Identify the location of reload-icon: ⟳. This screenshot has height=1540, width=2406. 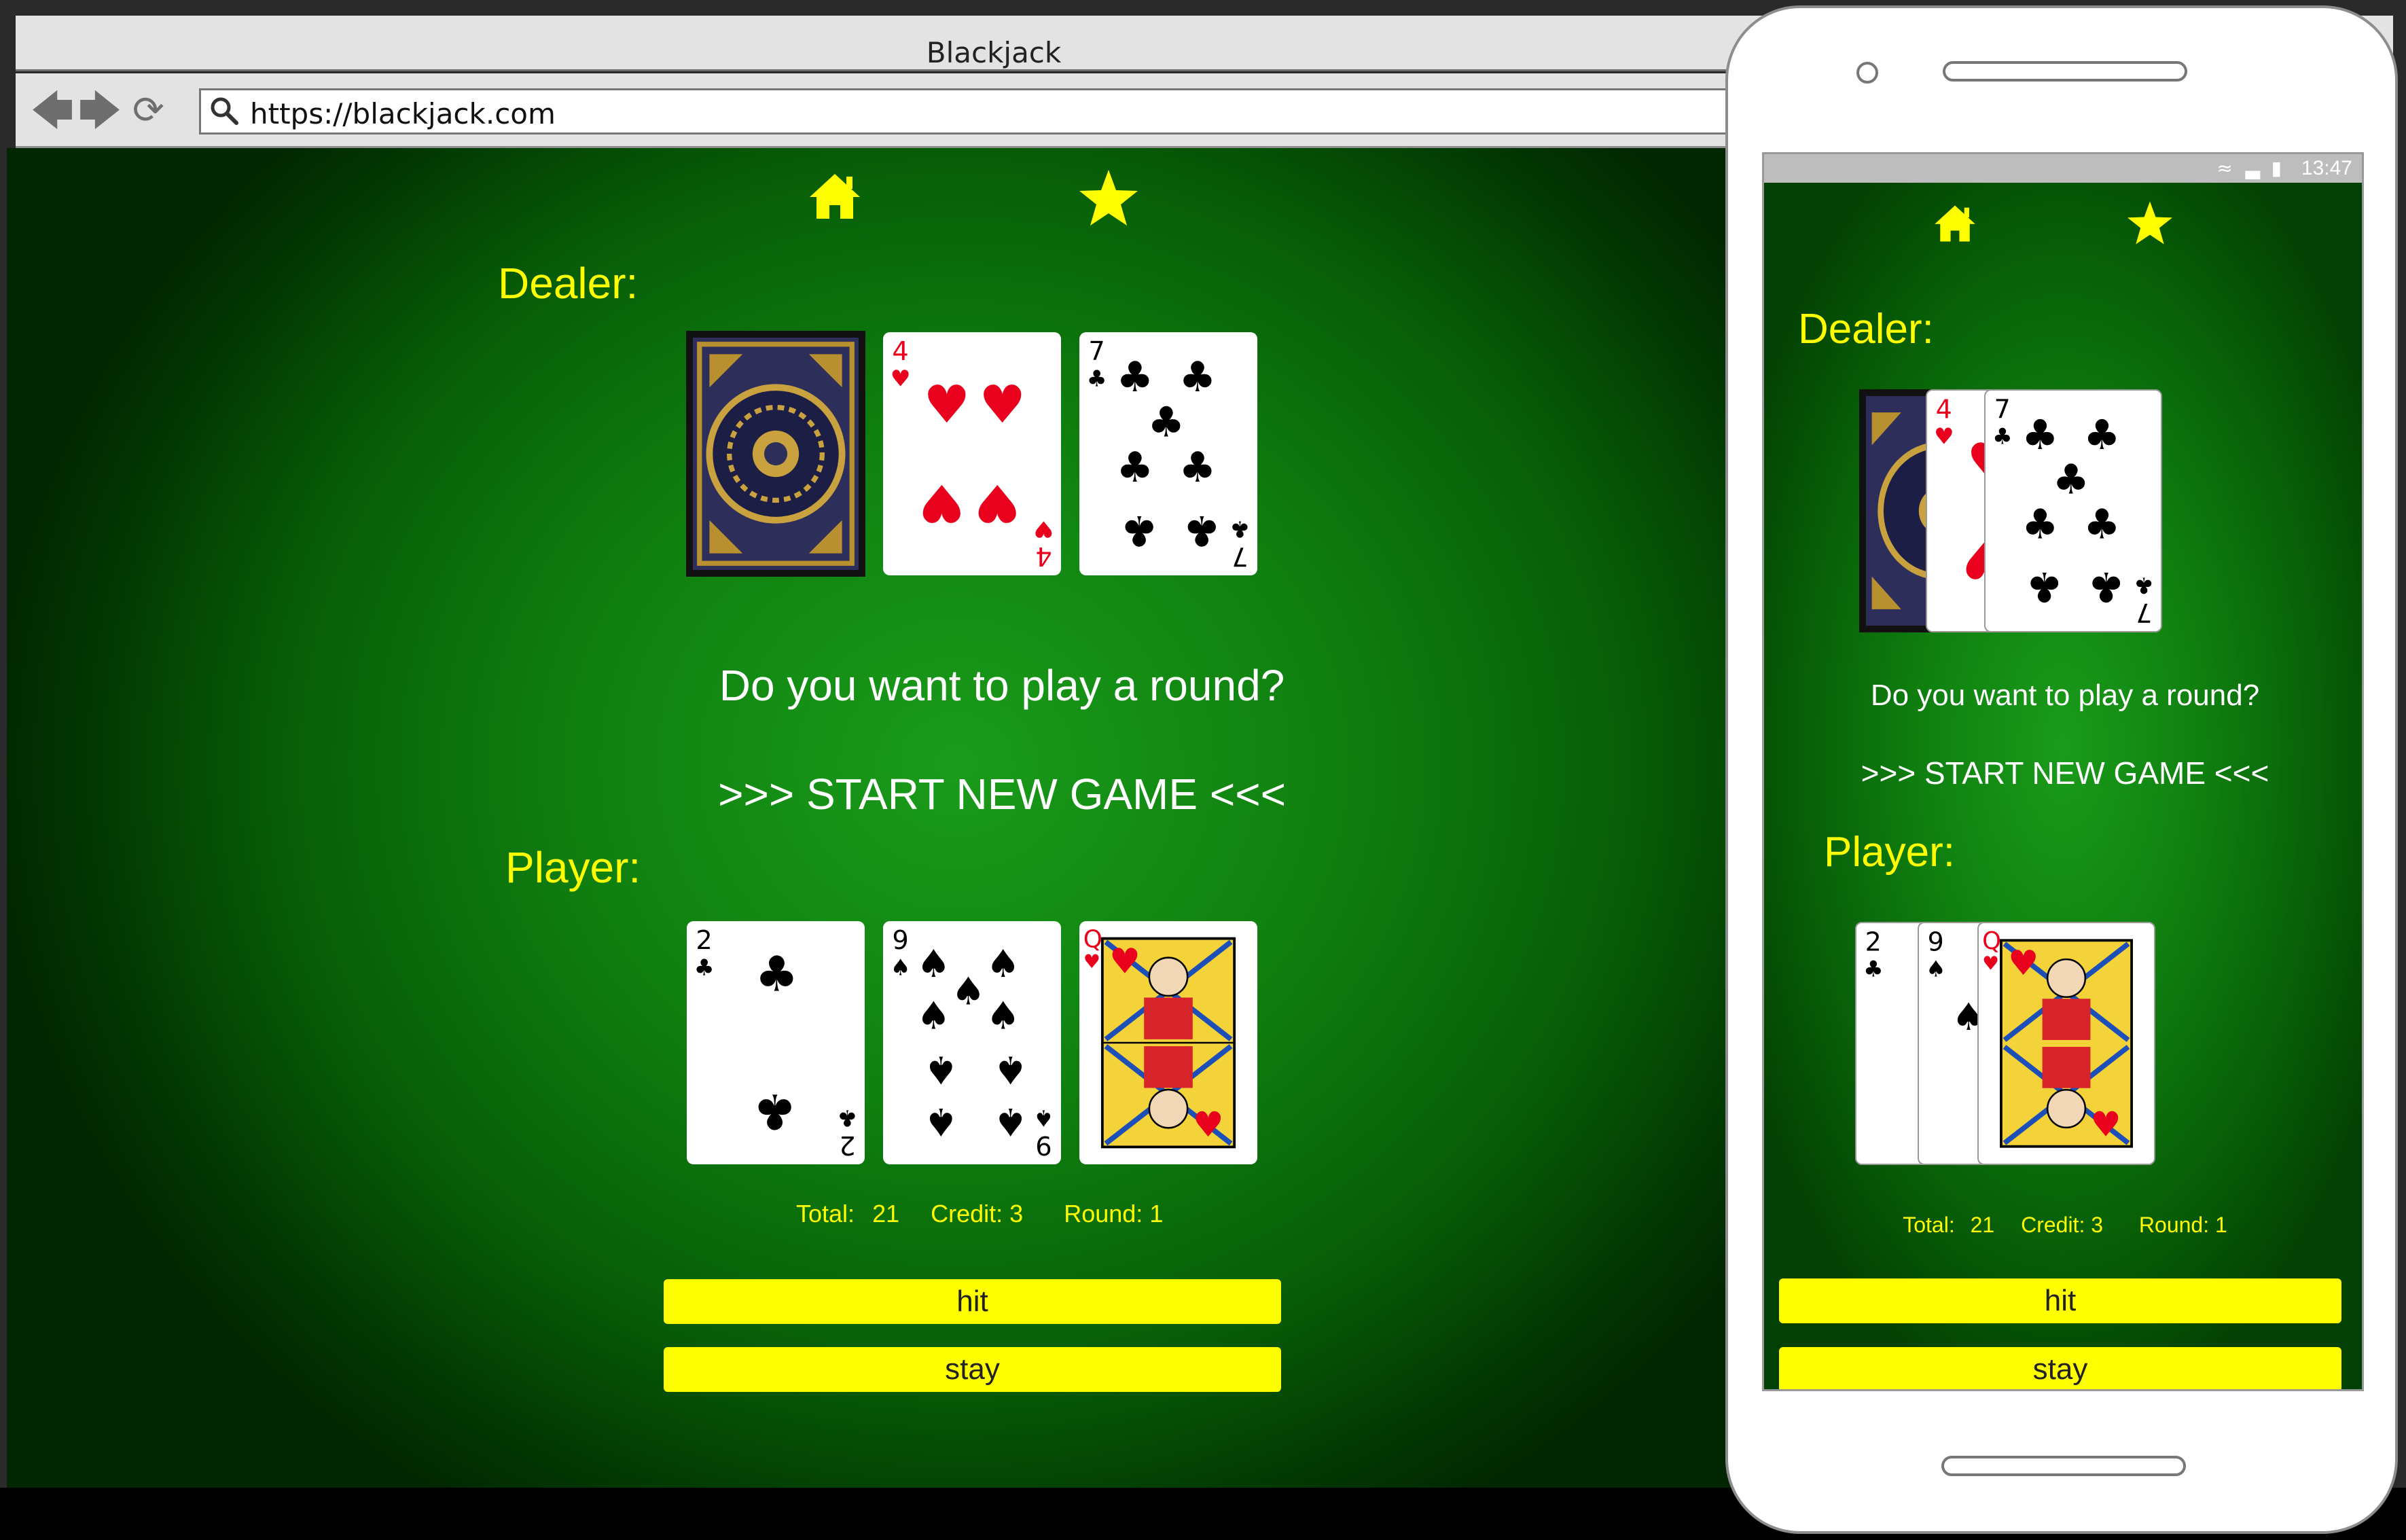
(148, 111).